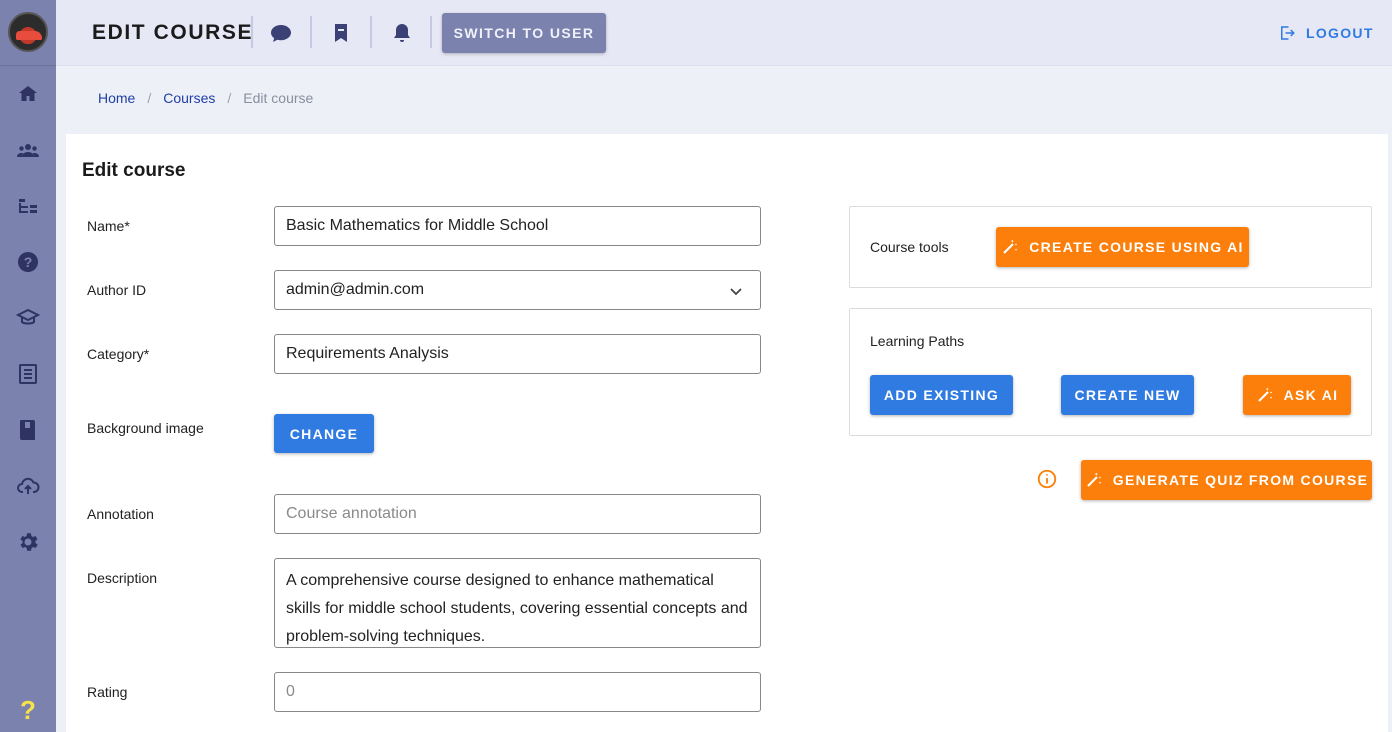 This screenshot has height=732, width=1392. I want to click on author-value: admin@admin.com, so click(355, 289).